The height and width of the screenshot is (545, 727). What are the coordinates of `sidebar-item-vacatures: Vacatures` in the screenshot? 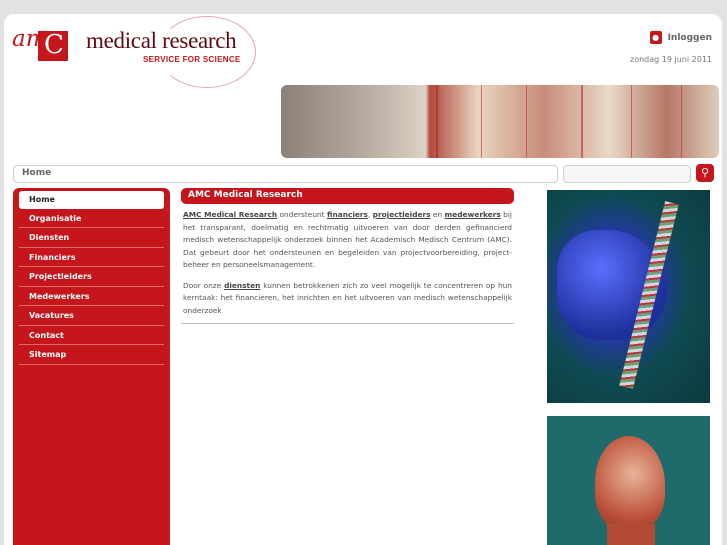 It's located at (91, 316).